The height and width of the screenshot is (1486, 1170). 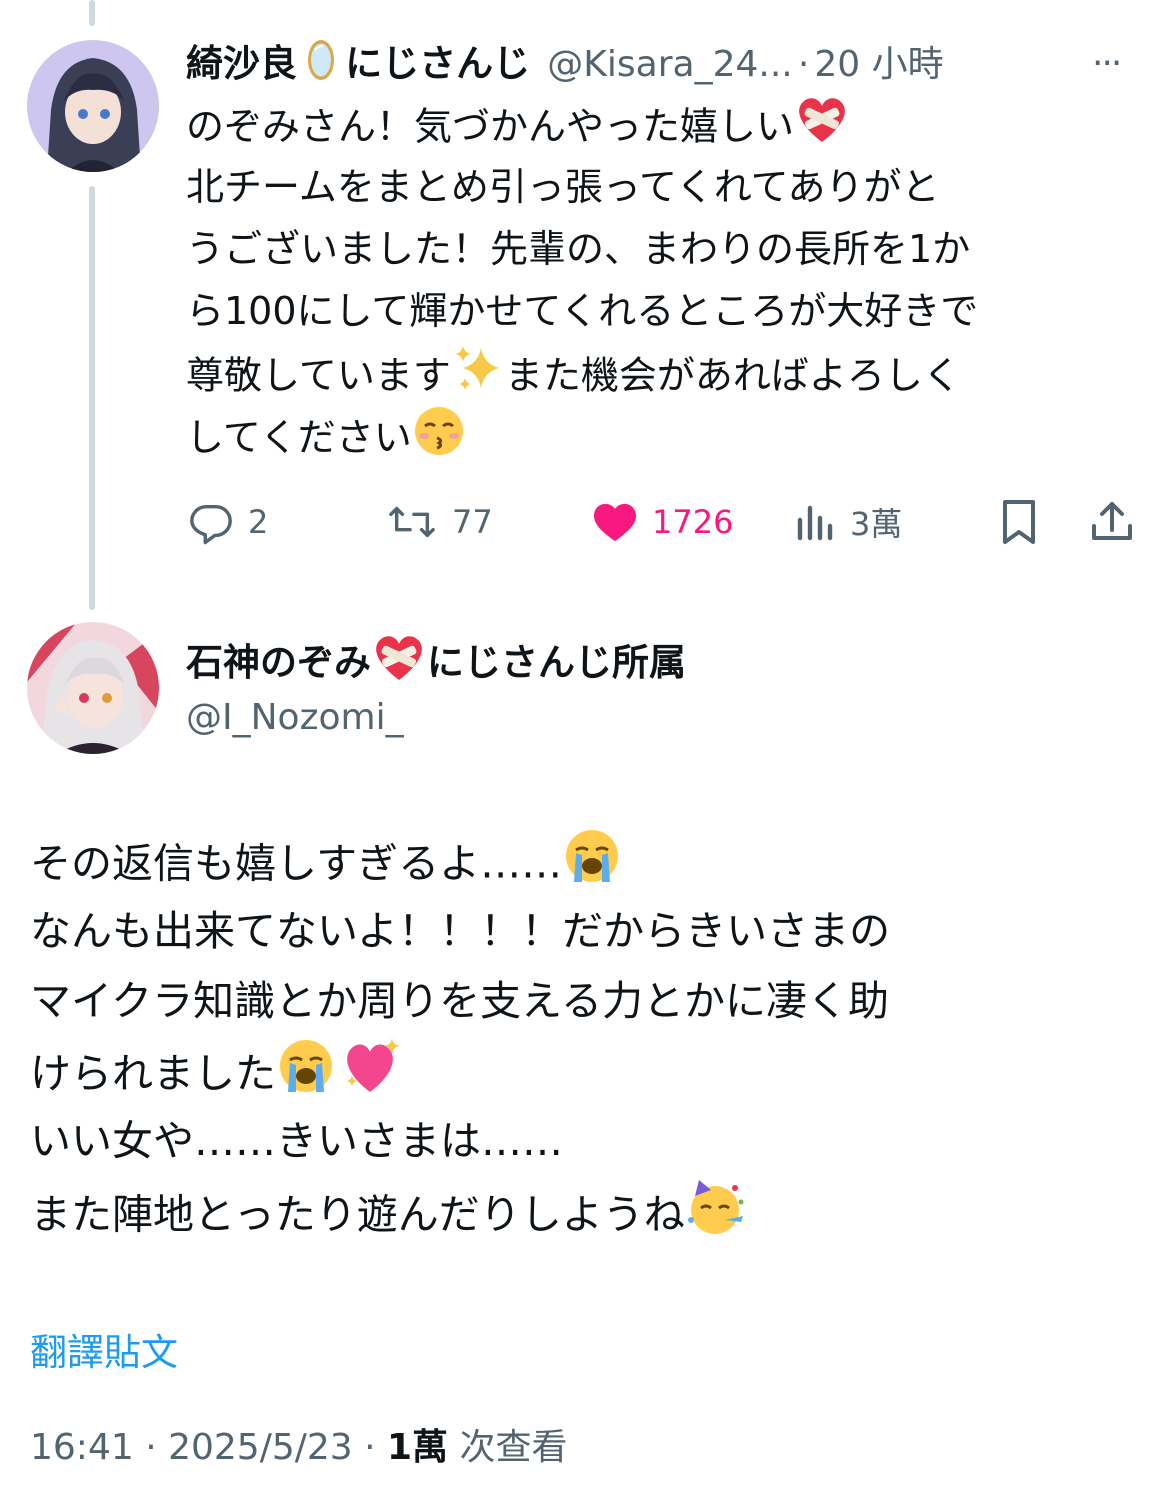 I want to click on main-text: けられました, so click(x=153, y=1073).